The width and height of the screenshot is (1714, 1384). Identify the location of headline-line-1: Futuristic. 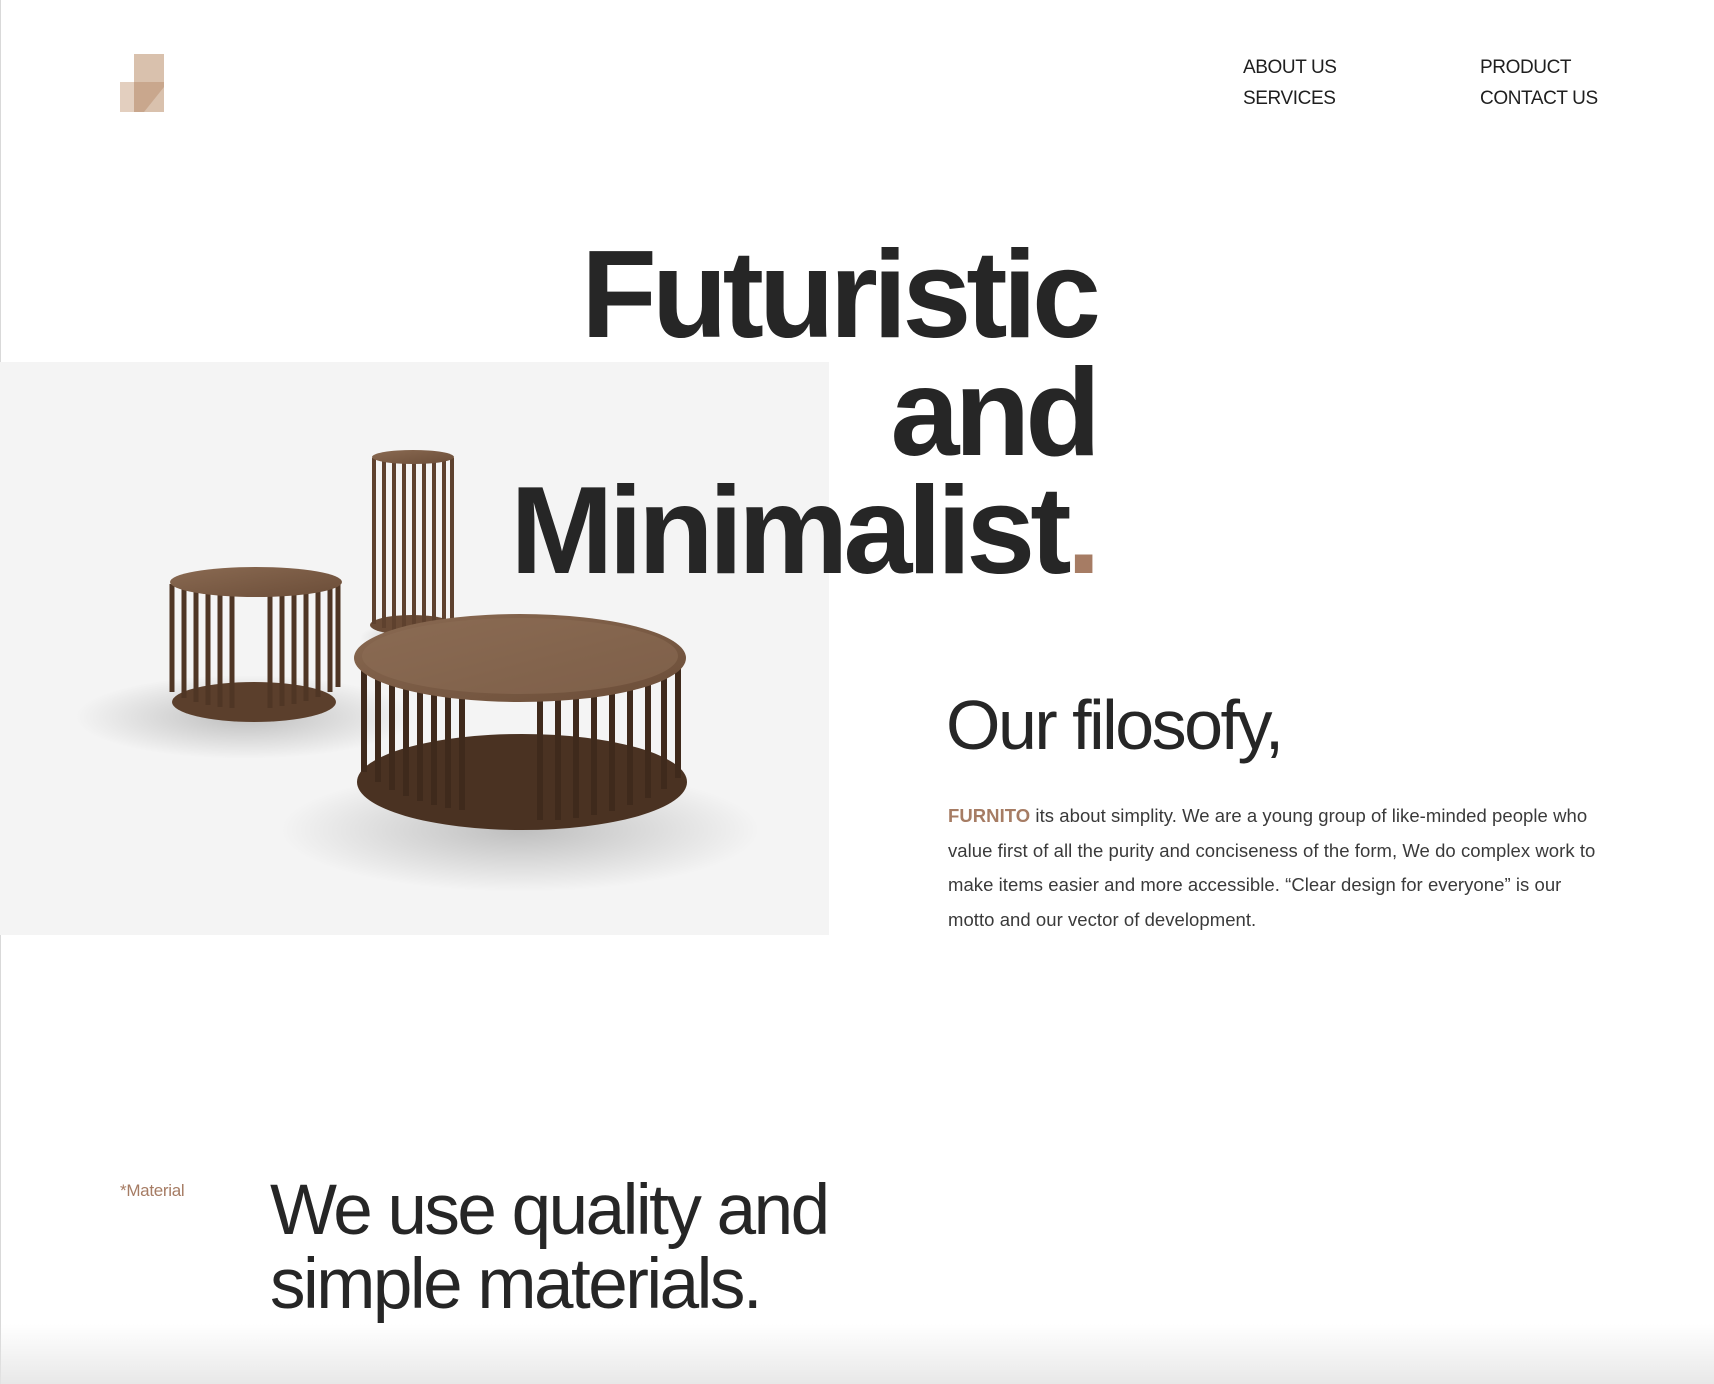
(841, 295).